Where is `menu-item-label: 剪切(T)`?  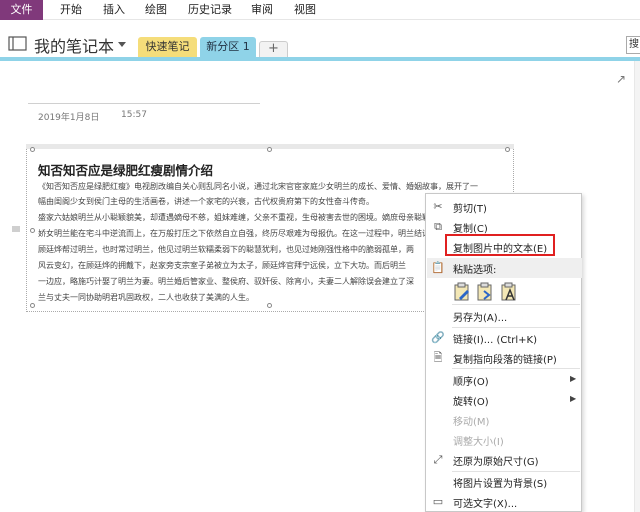 menu-item-label: 剪切(T) is located at coordinates (470, 209).